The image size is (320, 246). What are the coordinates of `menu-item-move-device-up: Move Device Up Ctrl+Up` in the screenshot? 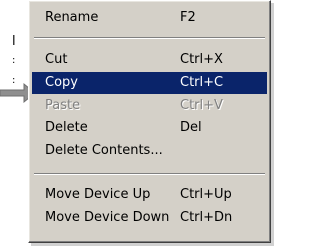 It's located at (149, 195).